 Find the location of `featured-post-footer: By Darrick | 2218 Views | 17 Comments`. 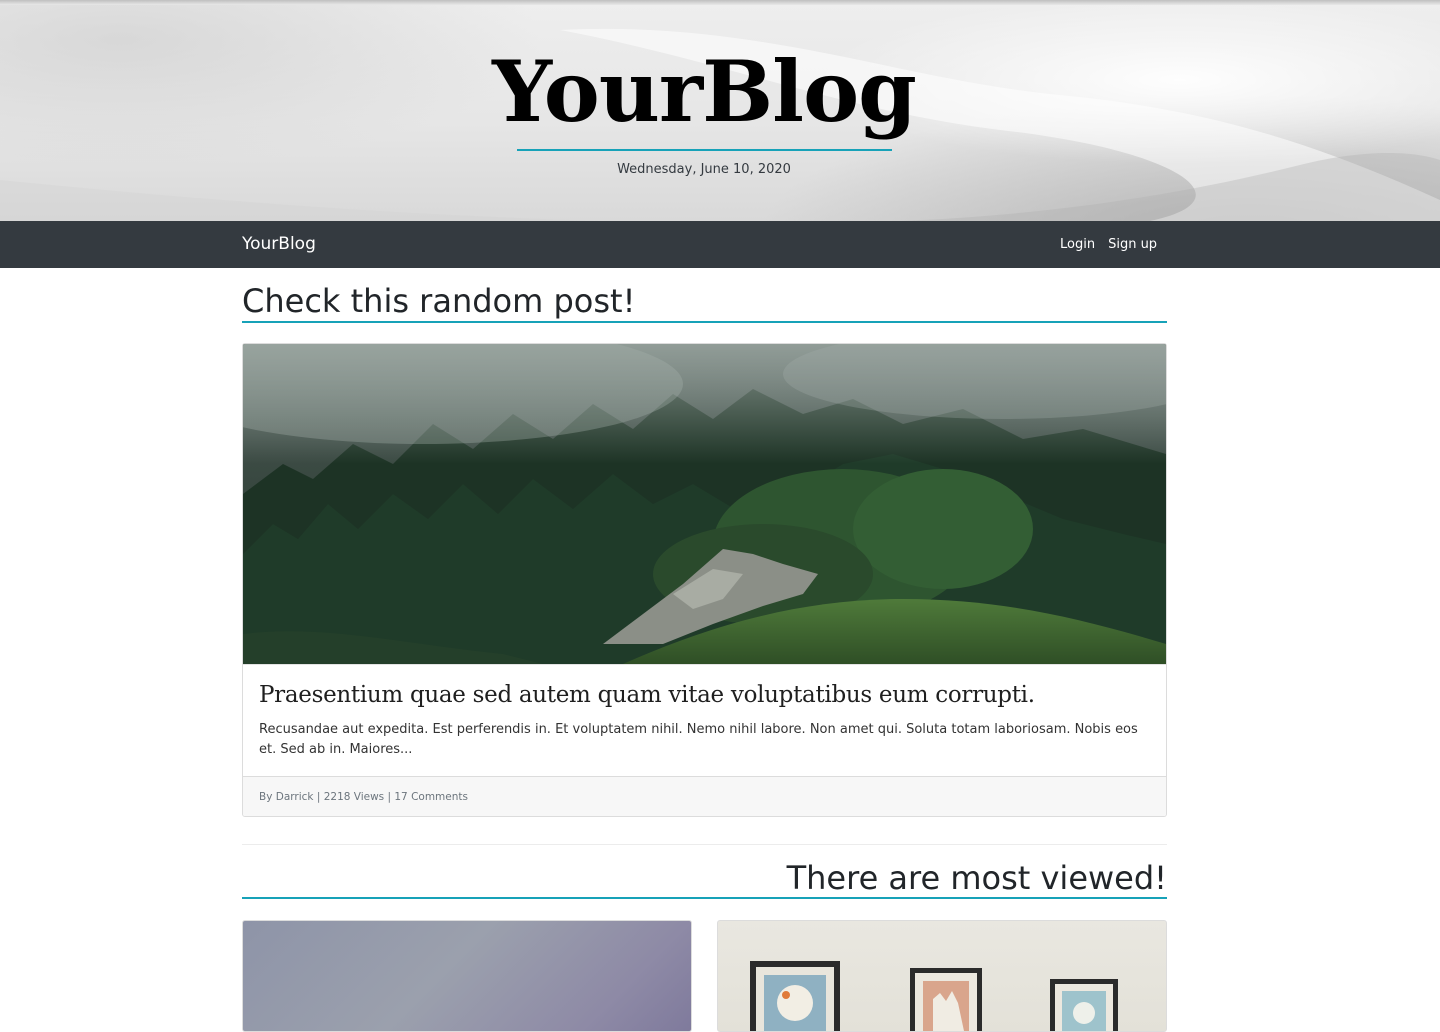

featured-post-footer: By Darrick | 2218 Views | 17 Comments is located at coordinates (704, 796).